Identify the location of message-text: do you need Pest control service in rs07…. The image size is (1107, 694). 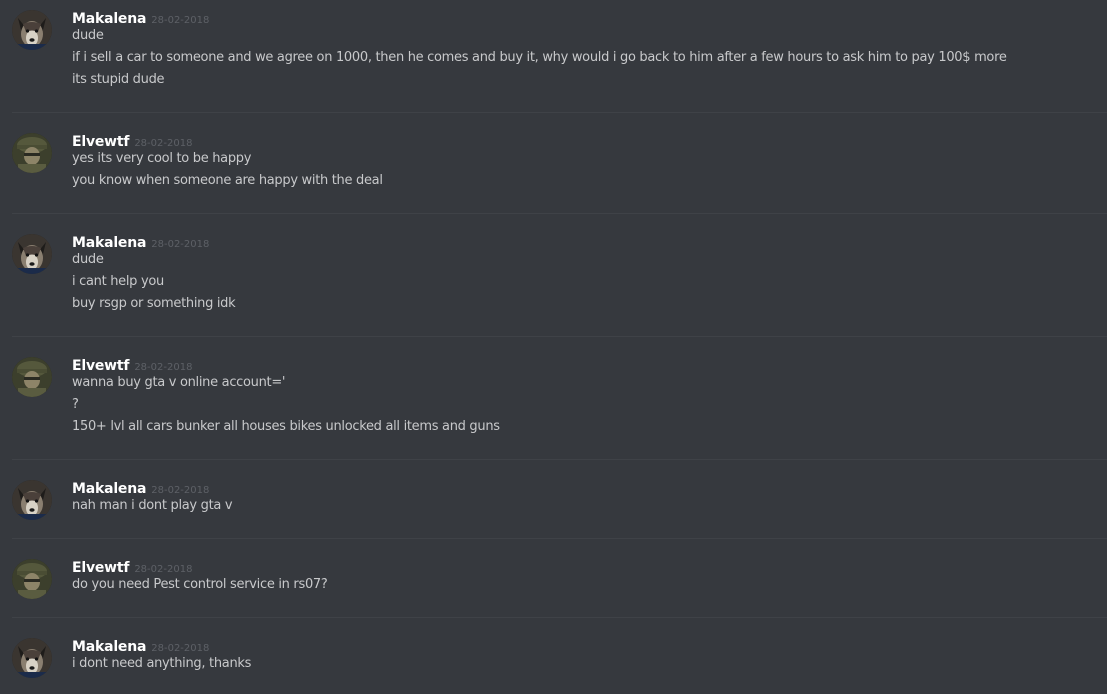
(200, 584).